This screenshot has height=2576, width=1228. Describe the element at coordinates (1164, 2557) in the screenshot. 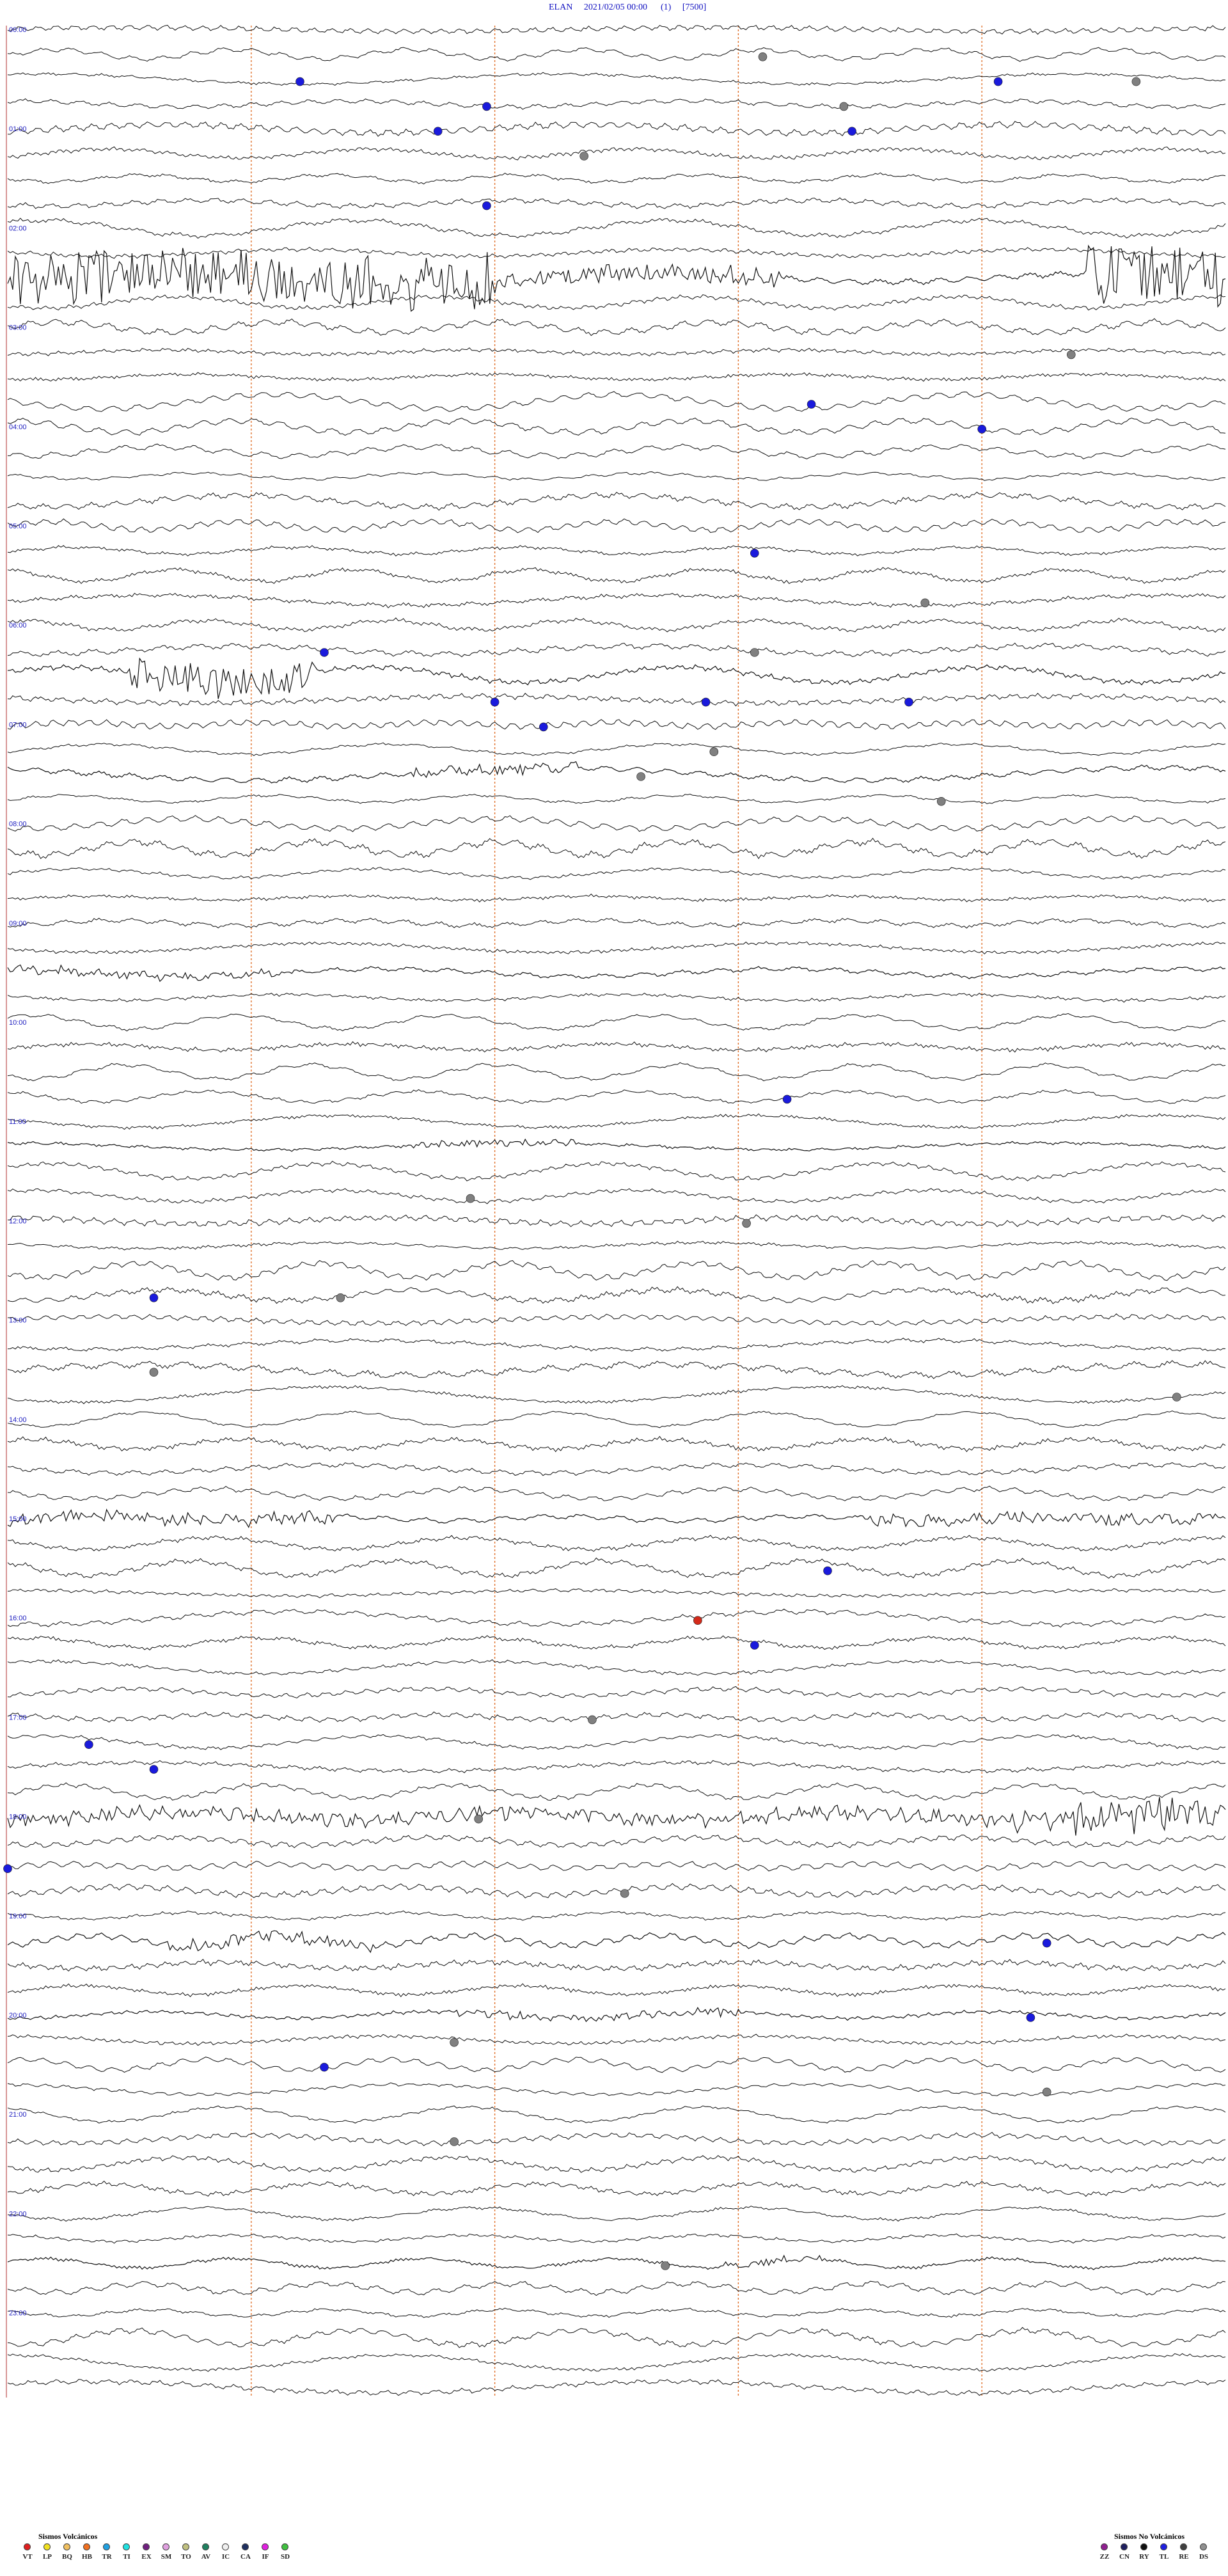

I see `legend-code: TL` at that location.